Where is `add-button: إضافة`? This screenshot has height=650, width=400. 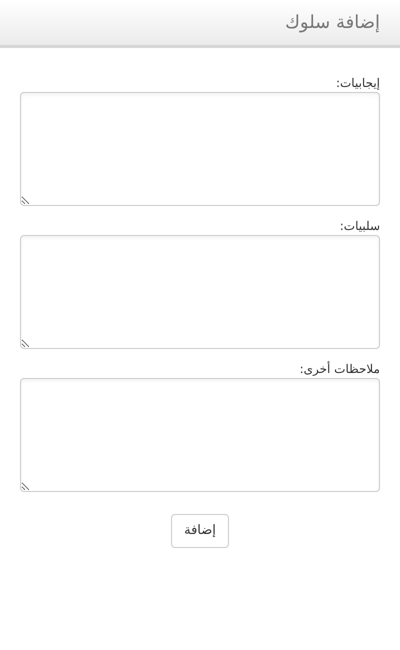 add-button: إضافة is located at coordinates (200, 531).